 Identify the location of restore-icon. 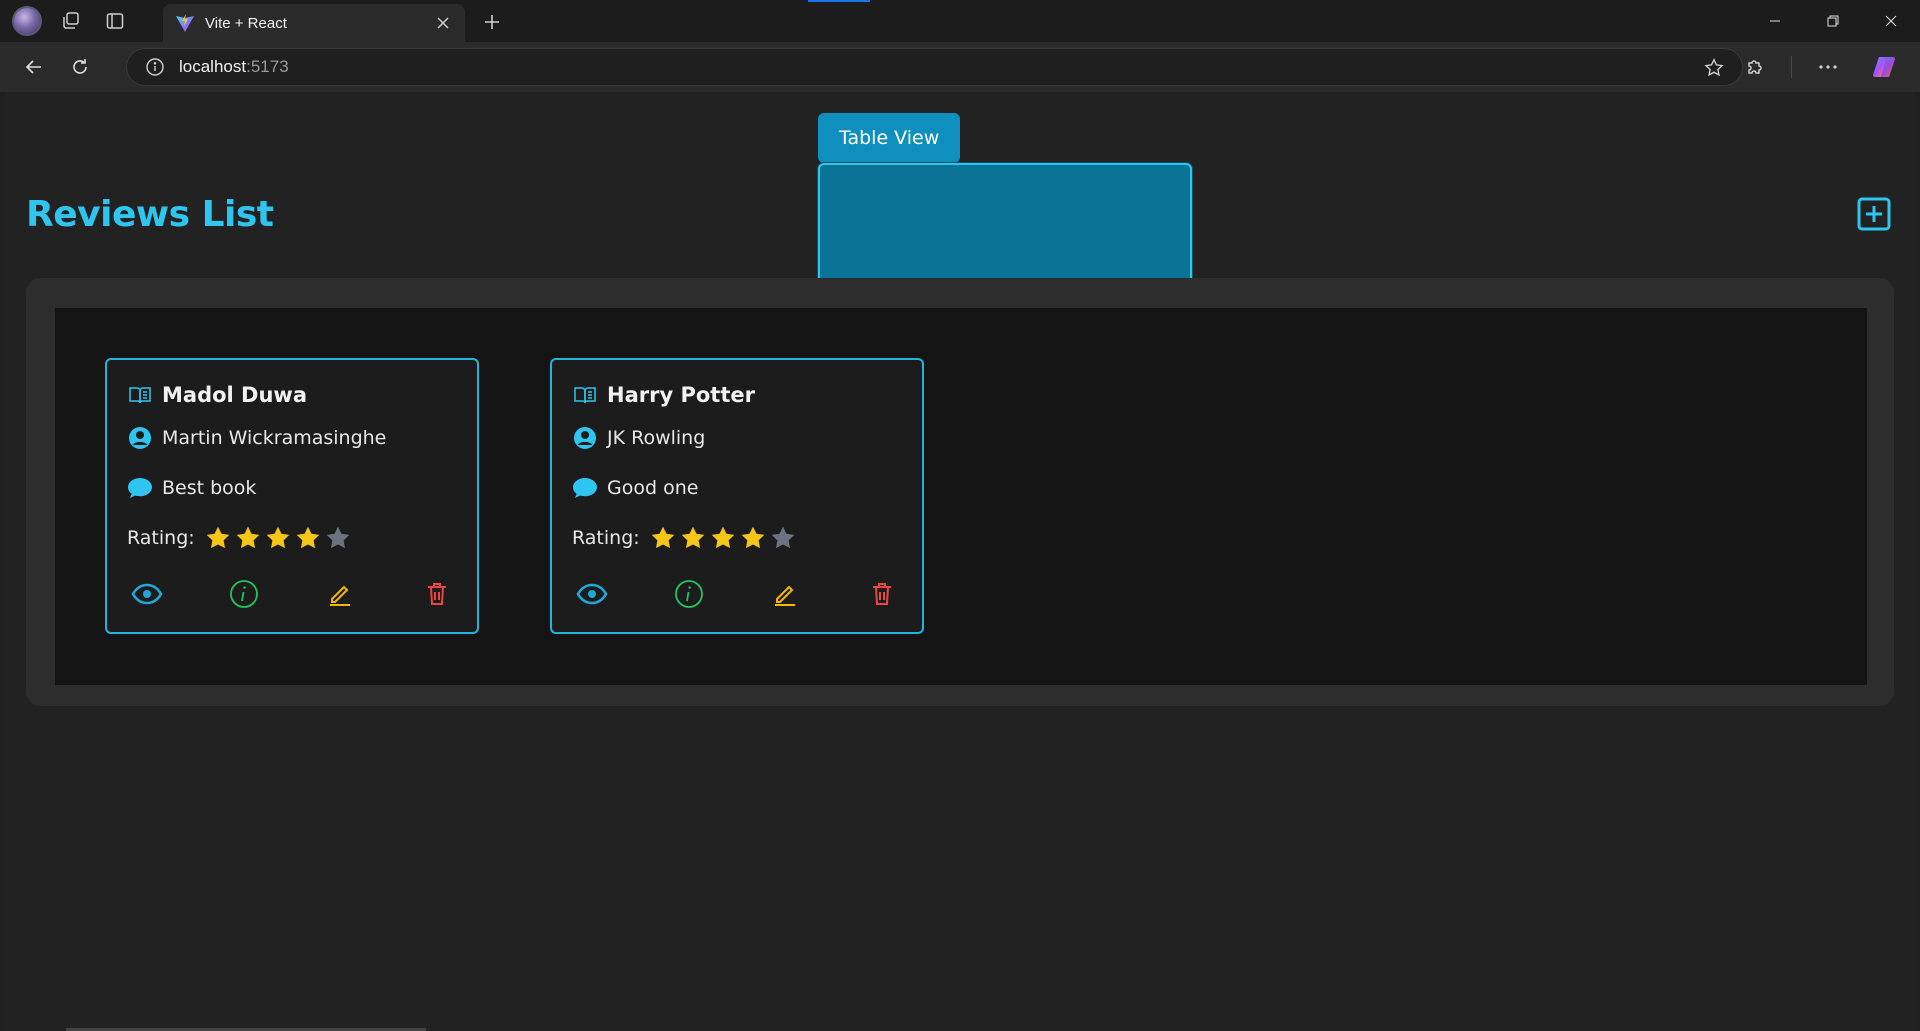
(1833, 21).